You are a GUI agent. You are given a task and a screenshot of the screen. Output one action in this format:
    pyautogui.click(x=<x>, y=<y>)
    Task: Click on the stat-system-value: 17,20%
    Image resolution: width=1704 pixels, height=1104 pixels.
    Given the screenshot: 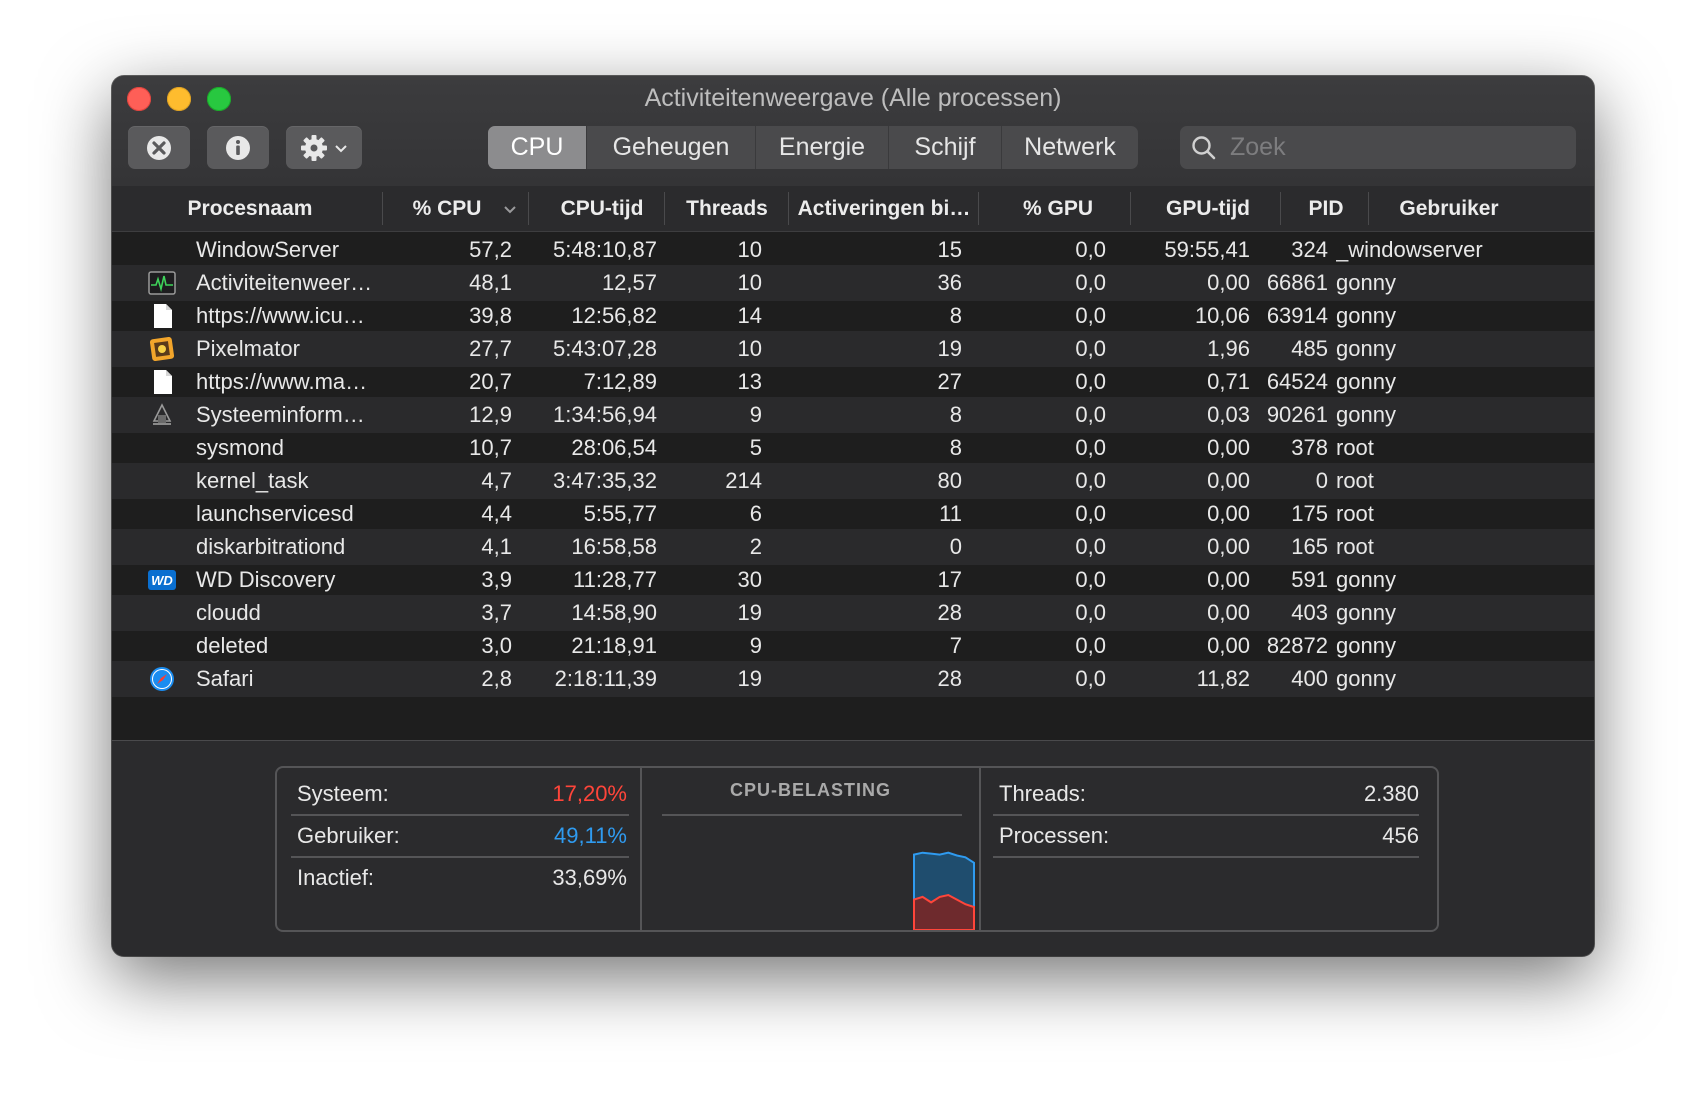 What is the action you would take?
    pyautogui.click(x=589, y=793)
    